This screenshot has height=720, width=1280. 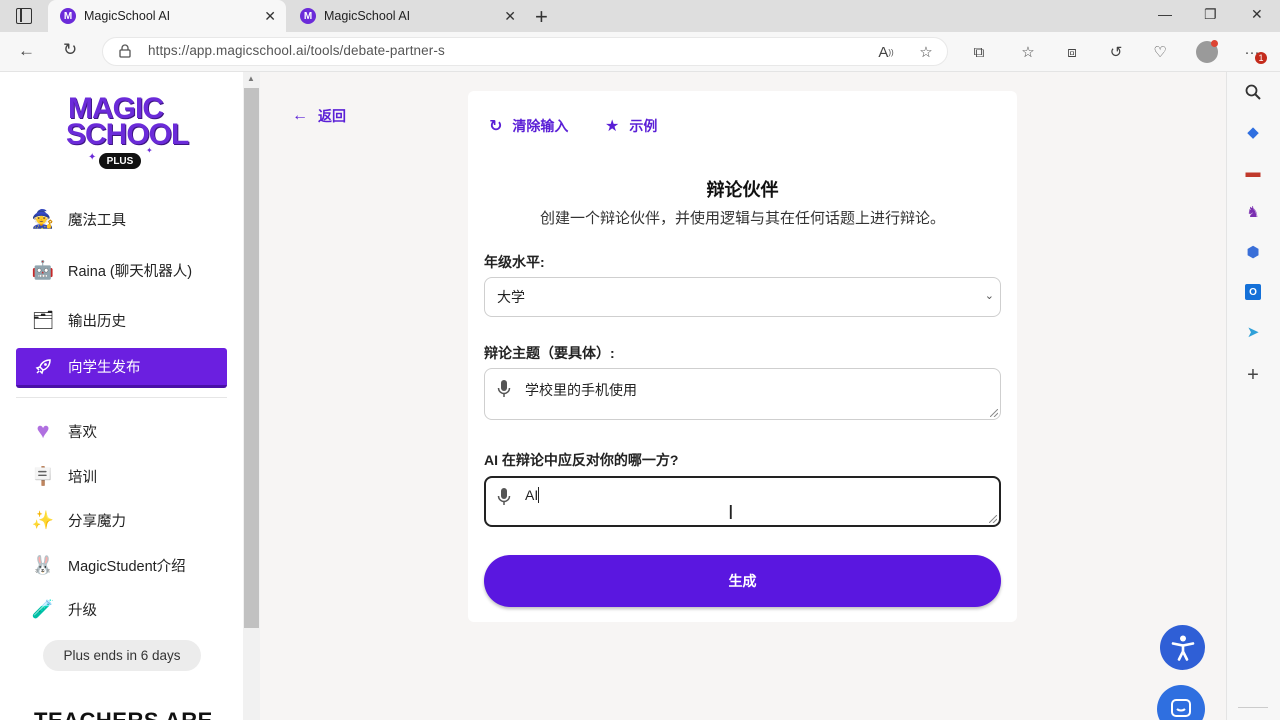 I want to click on search-icon, so click(x=1253, y=92).